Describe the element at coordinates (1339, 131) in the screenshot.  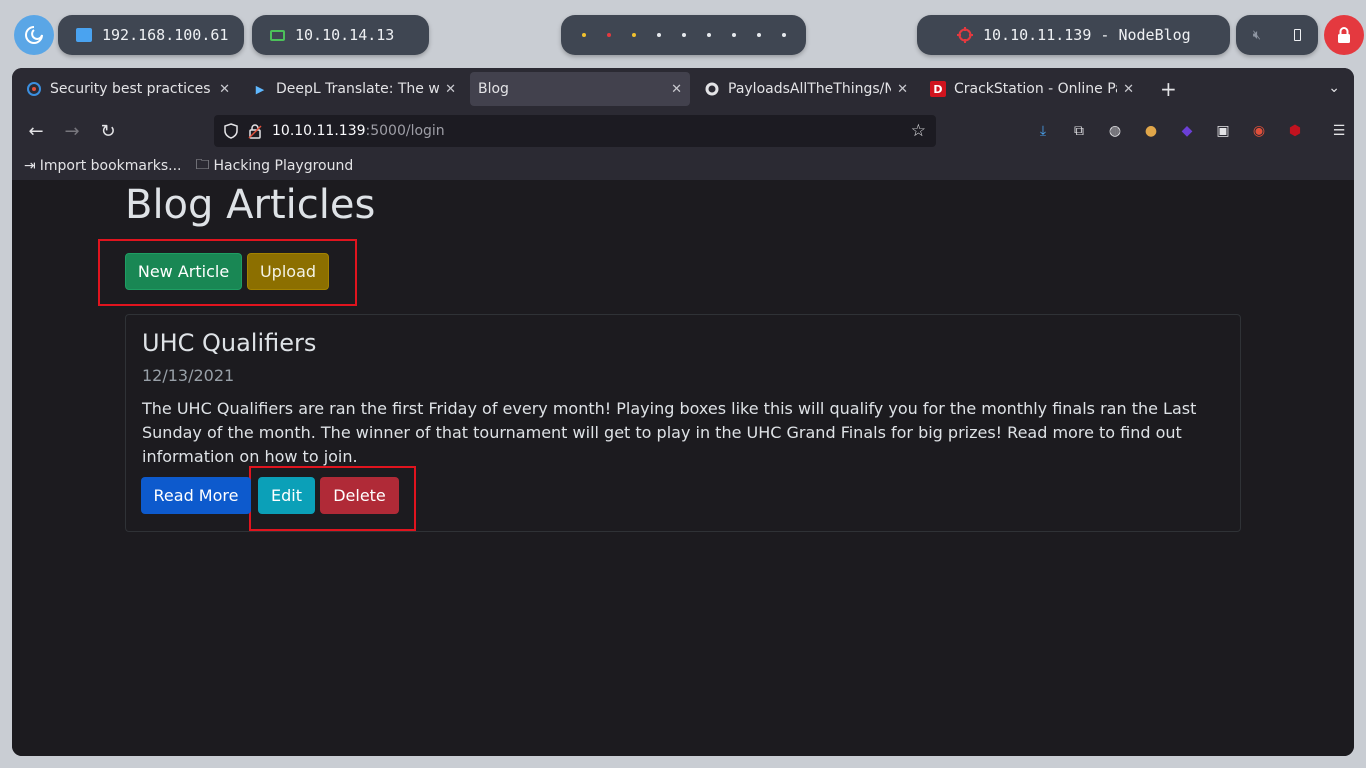
I see `hamburger-menu-icon: ☰` at that location.